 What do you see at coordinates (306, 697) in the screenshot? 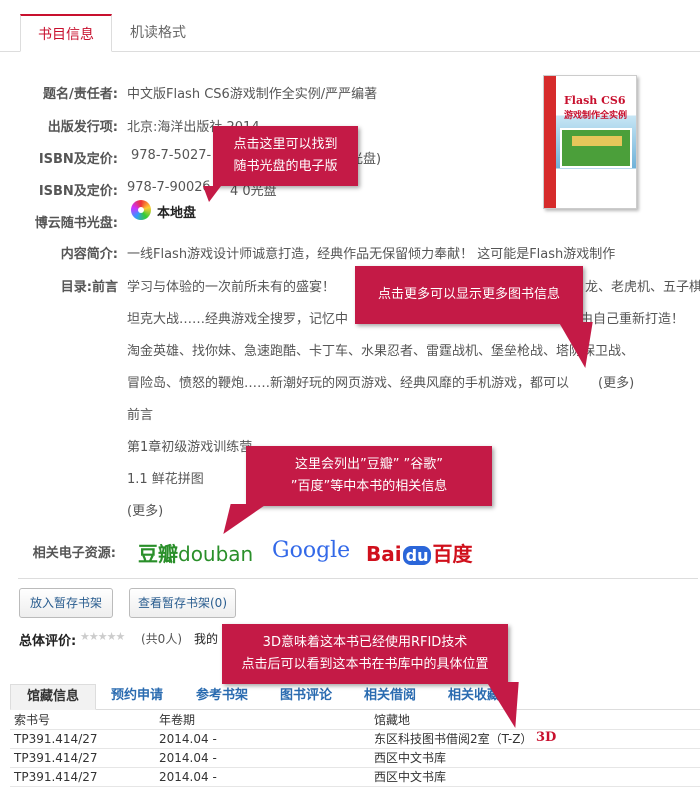
I see `tab-reviews: 图书评论` at bounding box center [306, 697].